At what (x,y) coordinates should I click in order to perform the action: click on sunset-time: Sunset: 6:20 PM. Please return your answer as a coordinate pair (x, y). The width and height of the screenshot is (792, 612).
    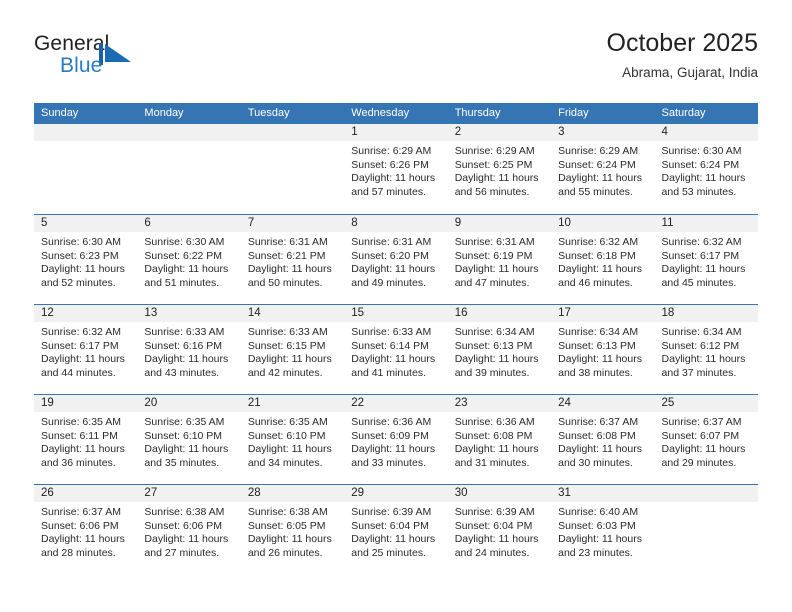
    Looking at the image, I should click on (390, 255).